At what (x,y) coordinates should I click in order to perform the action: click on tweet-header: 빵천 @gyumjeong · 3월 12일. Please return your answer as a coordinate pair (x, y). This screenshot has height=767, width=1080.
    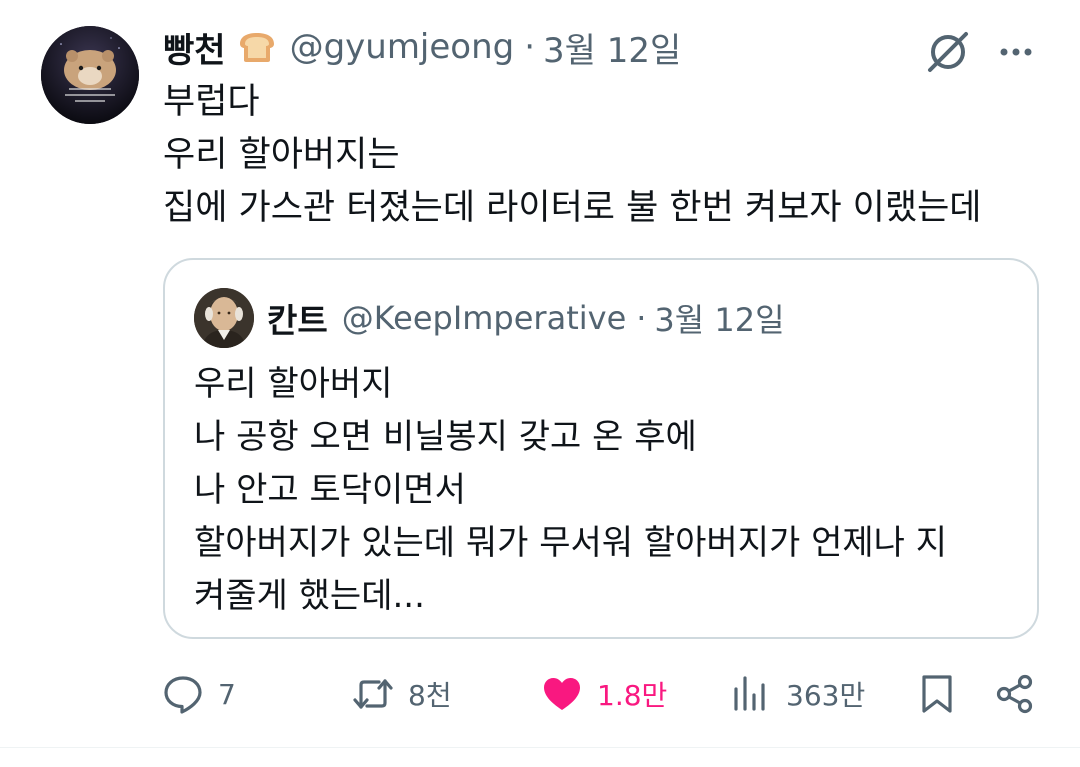
    Looking at the image, I should click on (422, 47).